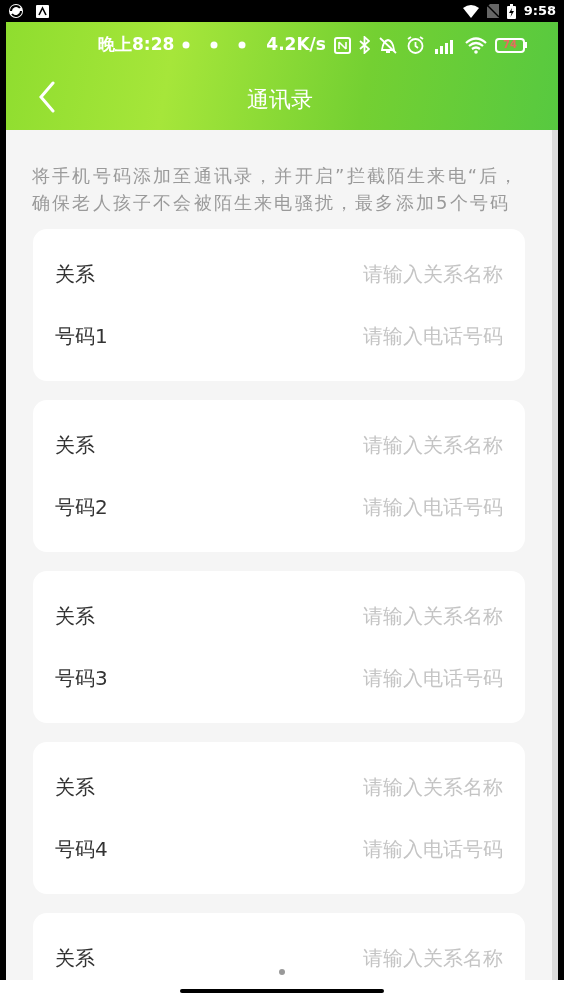 This screenshot has height=1002, width=564. I want to click on keyboard-icon, so click(42, 11).